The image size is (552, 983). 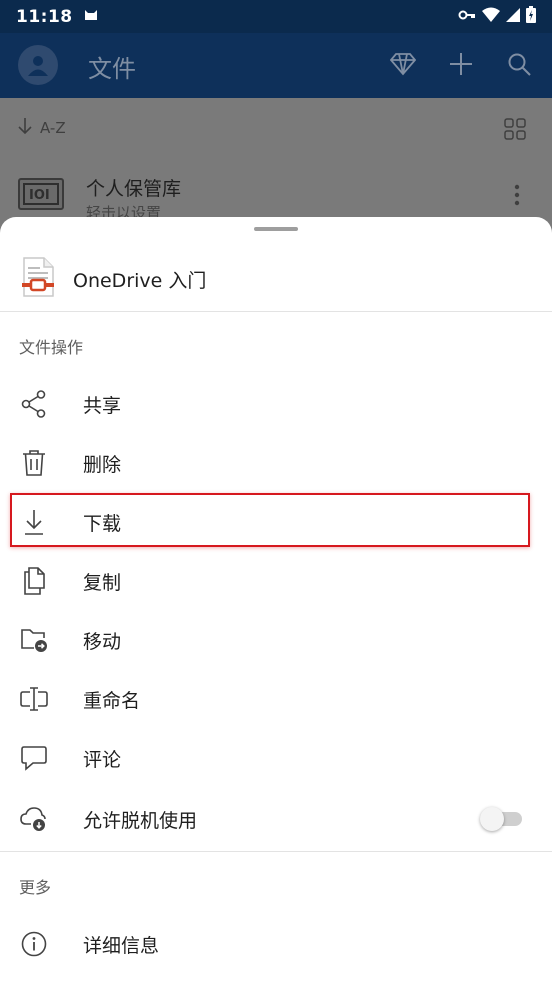 I want to click on download-icon, so click(x=34, y=522).